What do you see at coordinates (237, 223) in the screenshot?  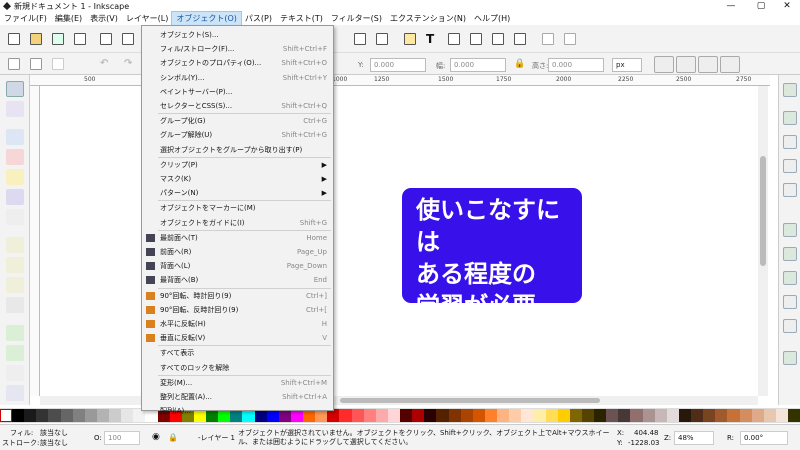 I see `menu-item: オブジェクトをガイドに(I) Shift+G` at bounding box center [237, 223].